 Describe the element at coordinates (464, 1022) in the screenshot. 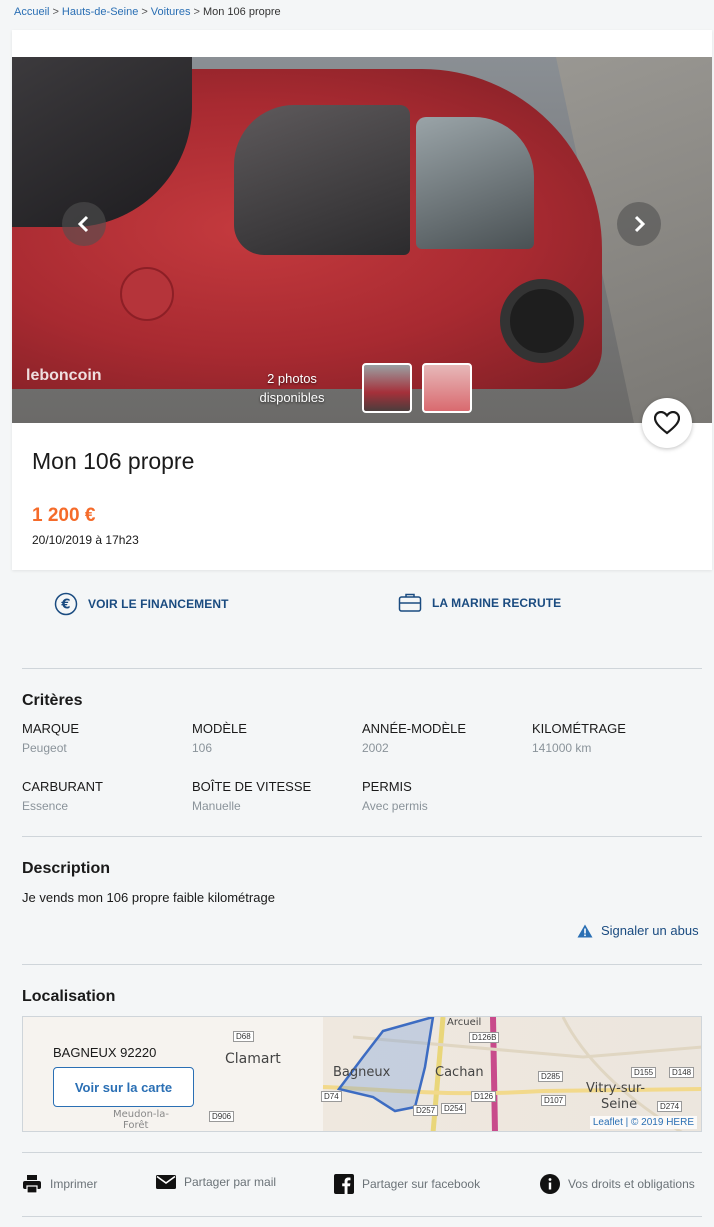

I see `map-place-label: Arcueil` at that location.